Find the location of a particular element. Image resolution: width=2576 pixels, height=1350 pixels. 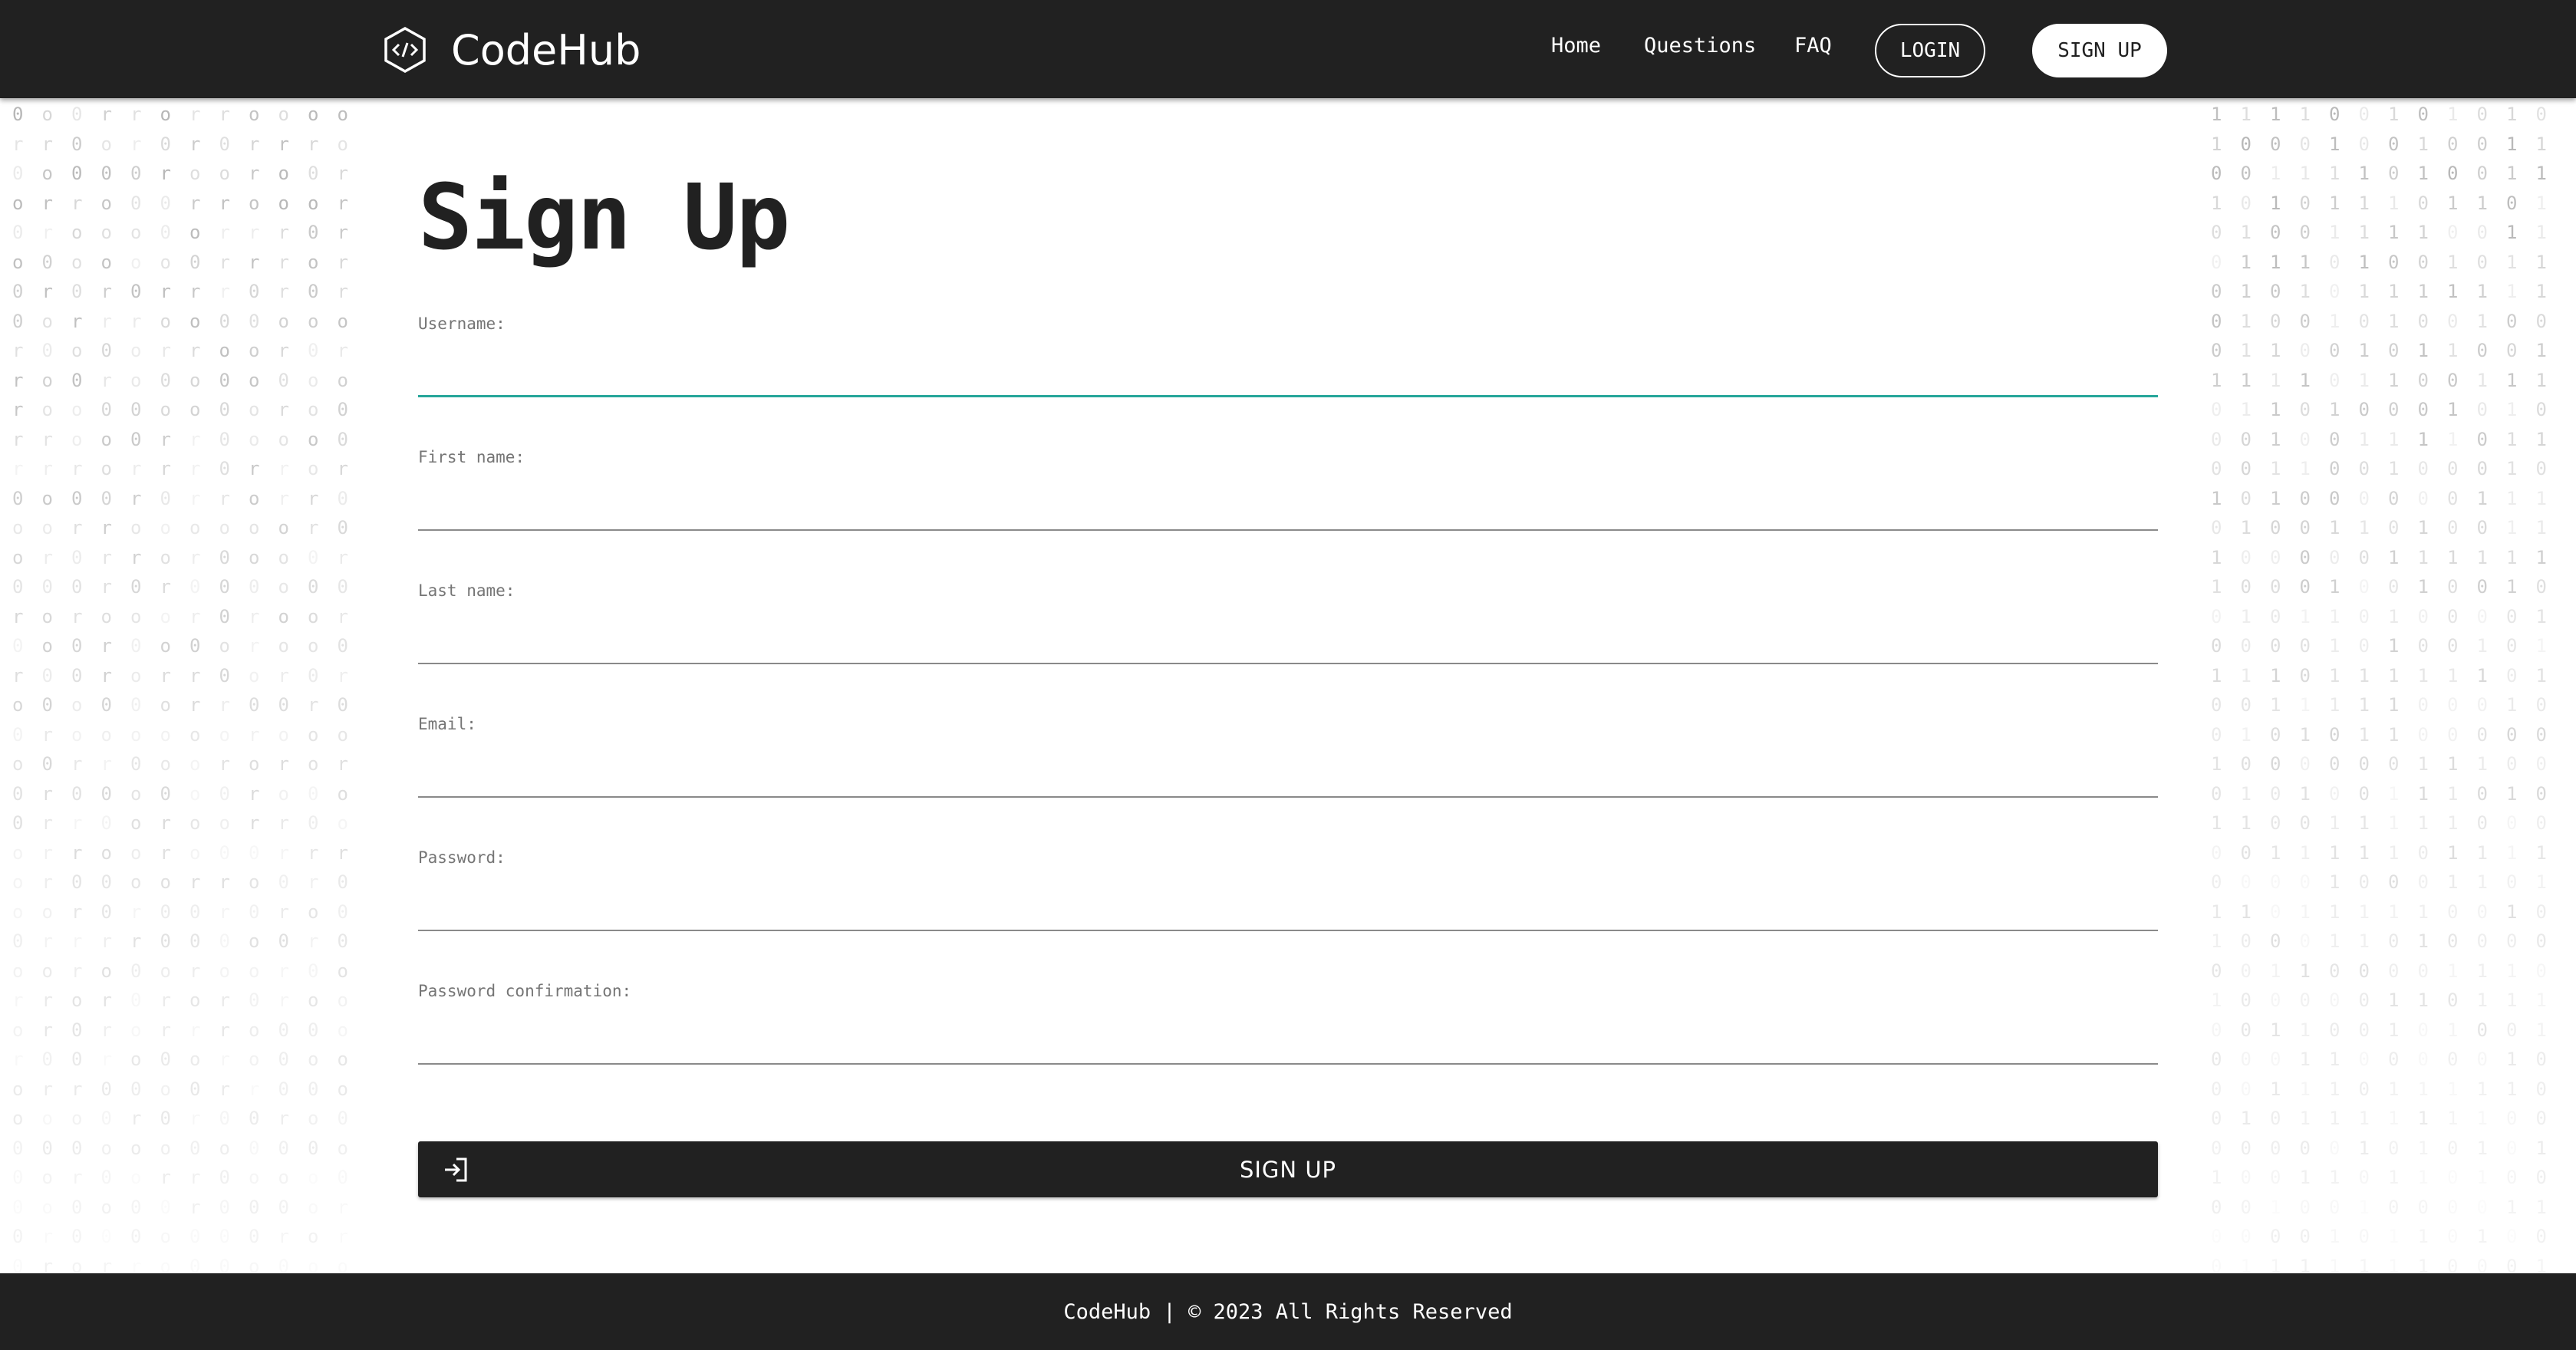

password-input is located at coordinates (1288, 907).